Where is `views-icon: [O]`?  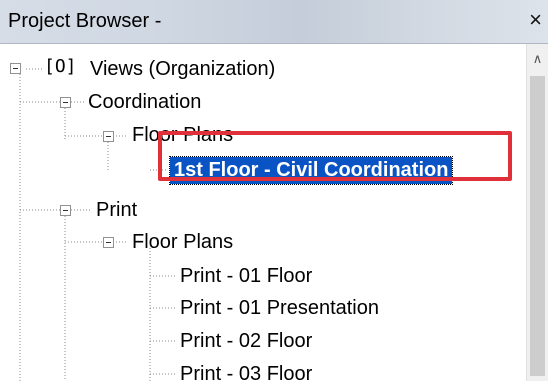
views-icon: [O] is located at coordinates (60, 66).